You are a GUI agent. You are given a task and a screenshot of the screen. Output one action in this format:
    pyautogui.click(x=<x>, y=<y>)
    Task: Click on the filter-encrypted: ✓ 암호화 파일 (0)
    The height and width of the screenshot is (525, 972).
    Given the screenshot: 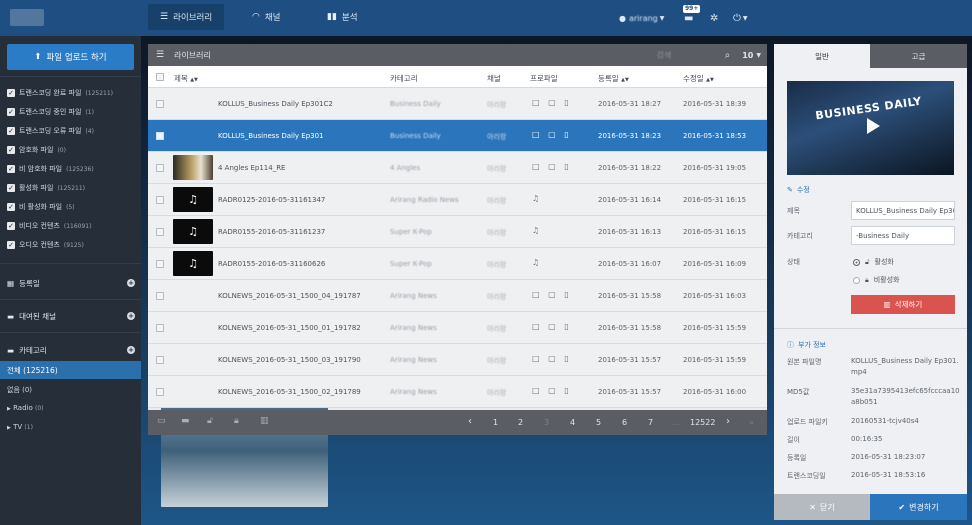 What is the action you would take?
    pyautogui.click(x=36, y=150)
    